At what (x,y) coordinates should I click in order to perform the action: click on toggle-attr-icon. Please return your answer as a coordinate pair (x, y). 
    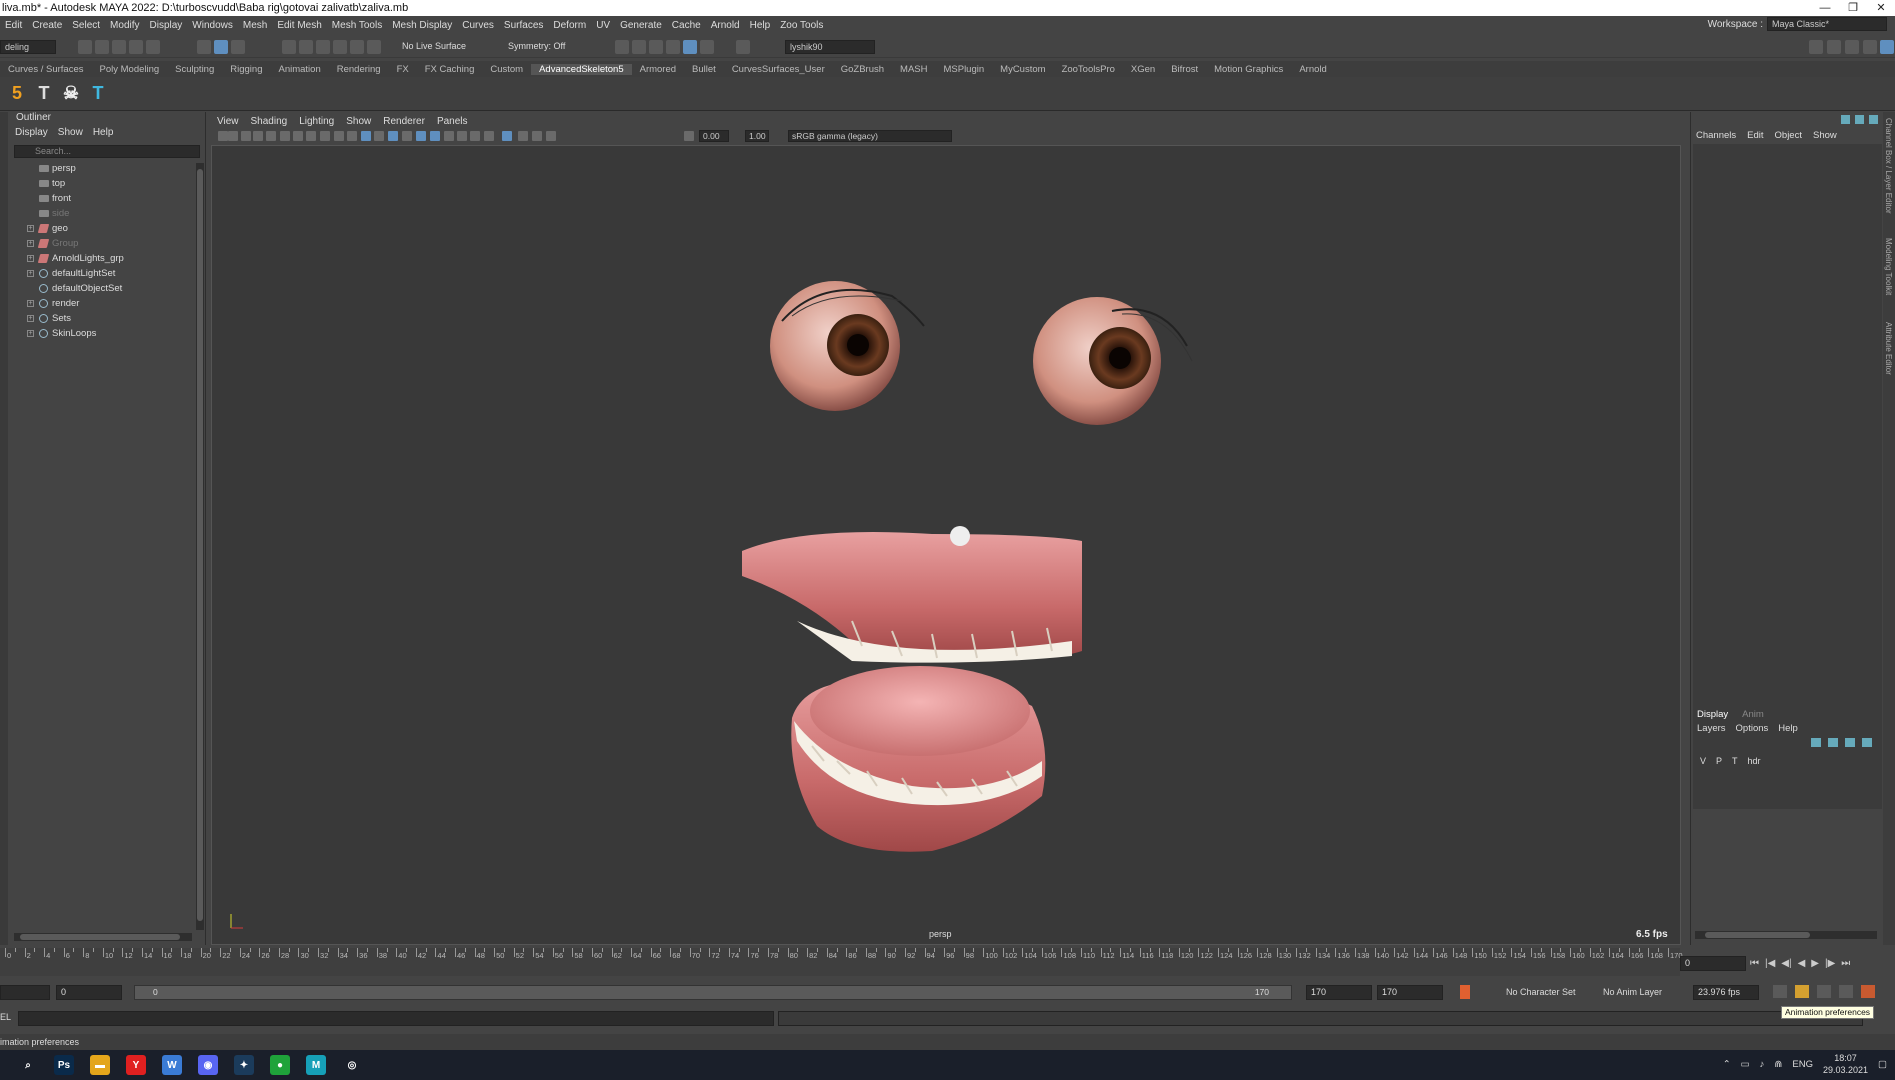
    Looking at the image, I should click on (1852, 47).